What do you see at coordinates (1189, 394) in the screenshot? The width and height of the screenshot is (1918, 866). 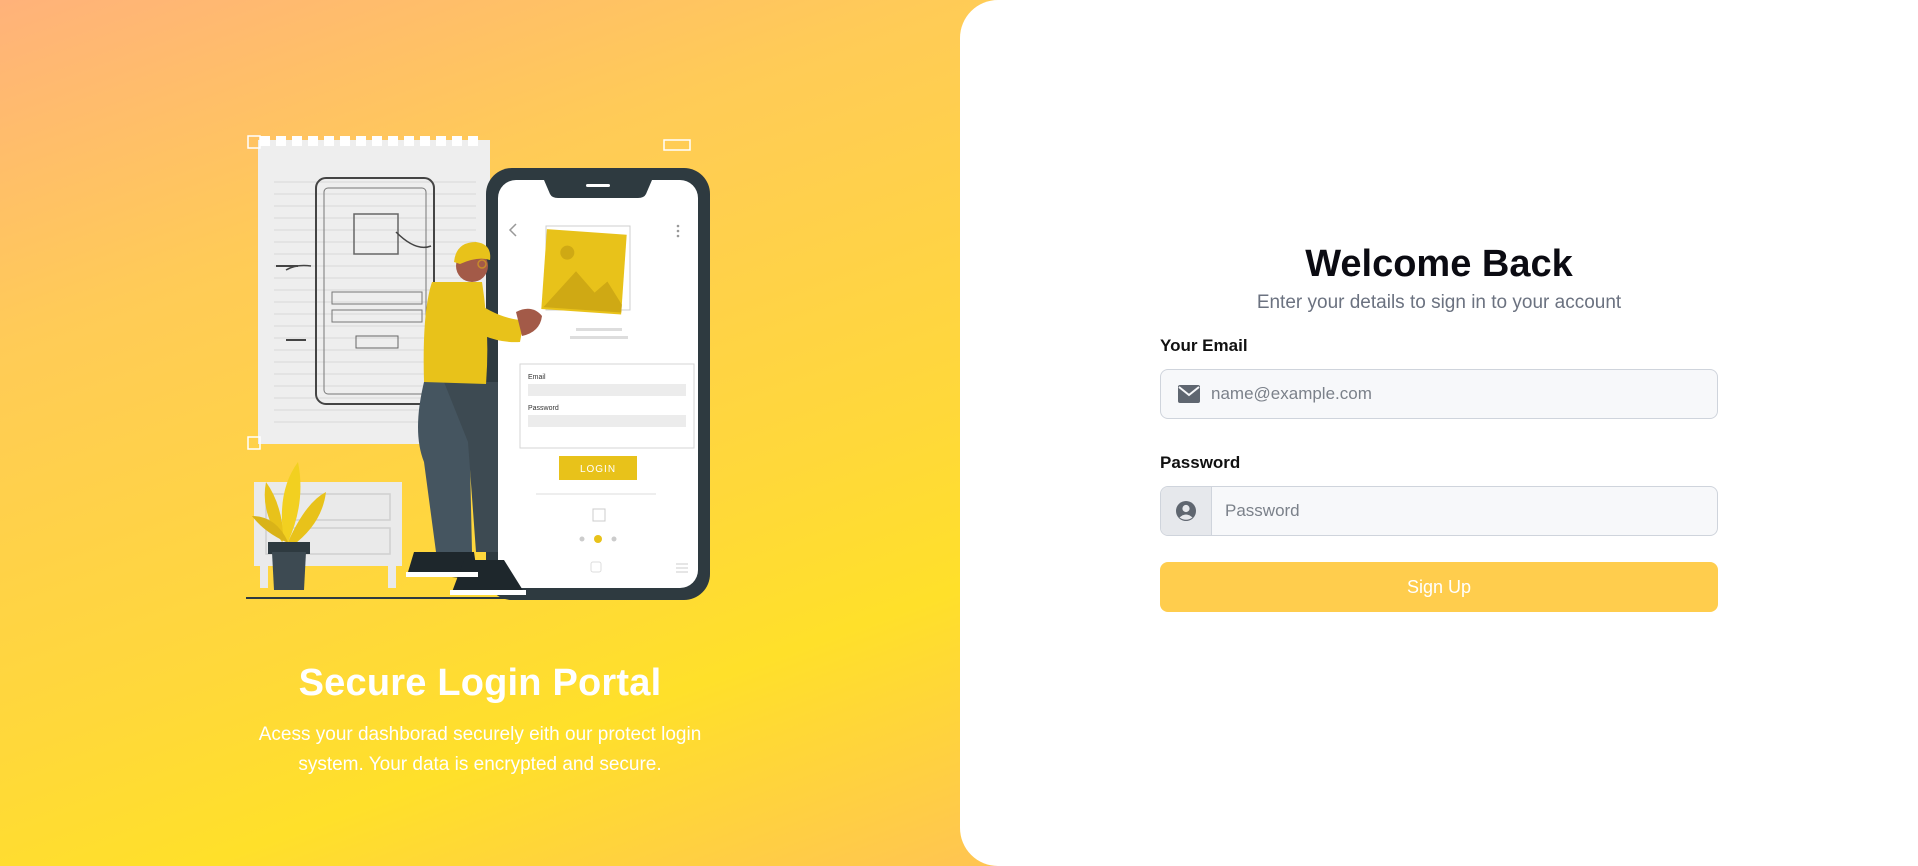 I see `envelope-icon` at bounding box center [1189, 394].